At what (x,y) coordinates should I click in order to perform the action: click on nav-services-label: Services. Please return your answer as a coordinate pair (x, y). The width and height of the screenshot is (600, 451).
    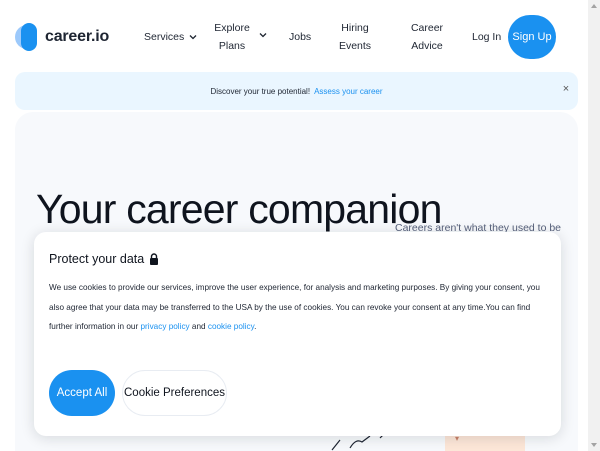
    Looking at the image, I should click on (164, 37).